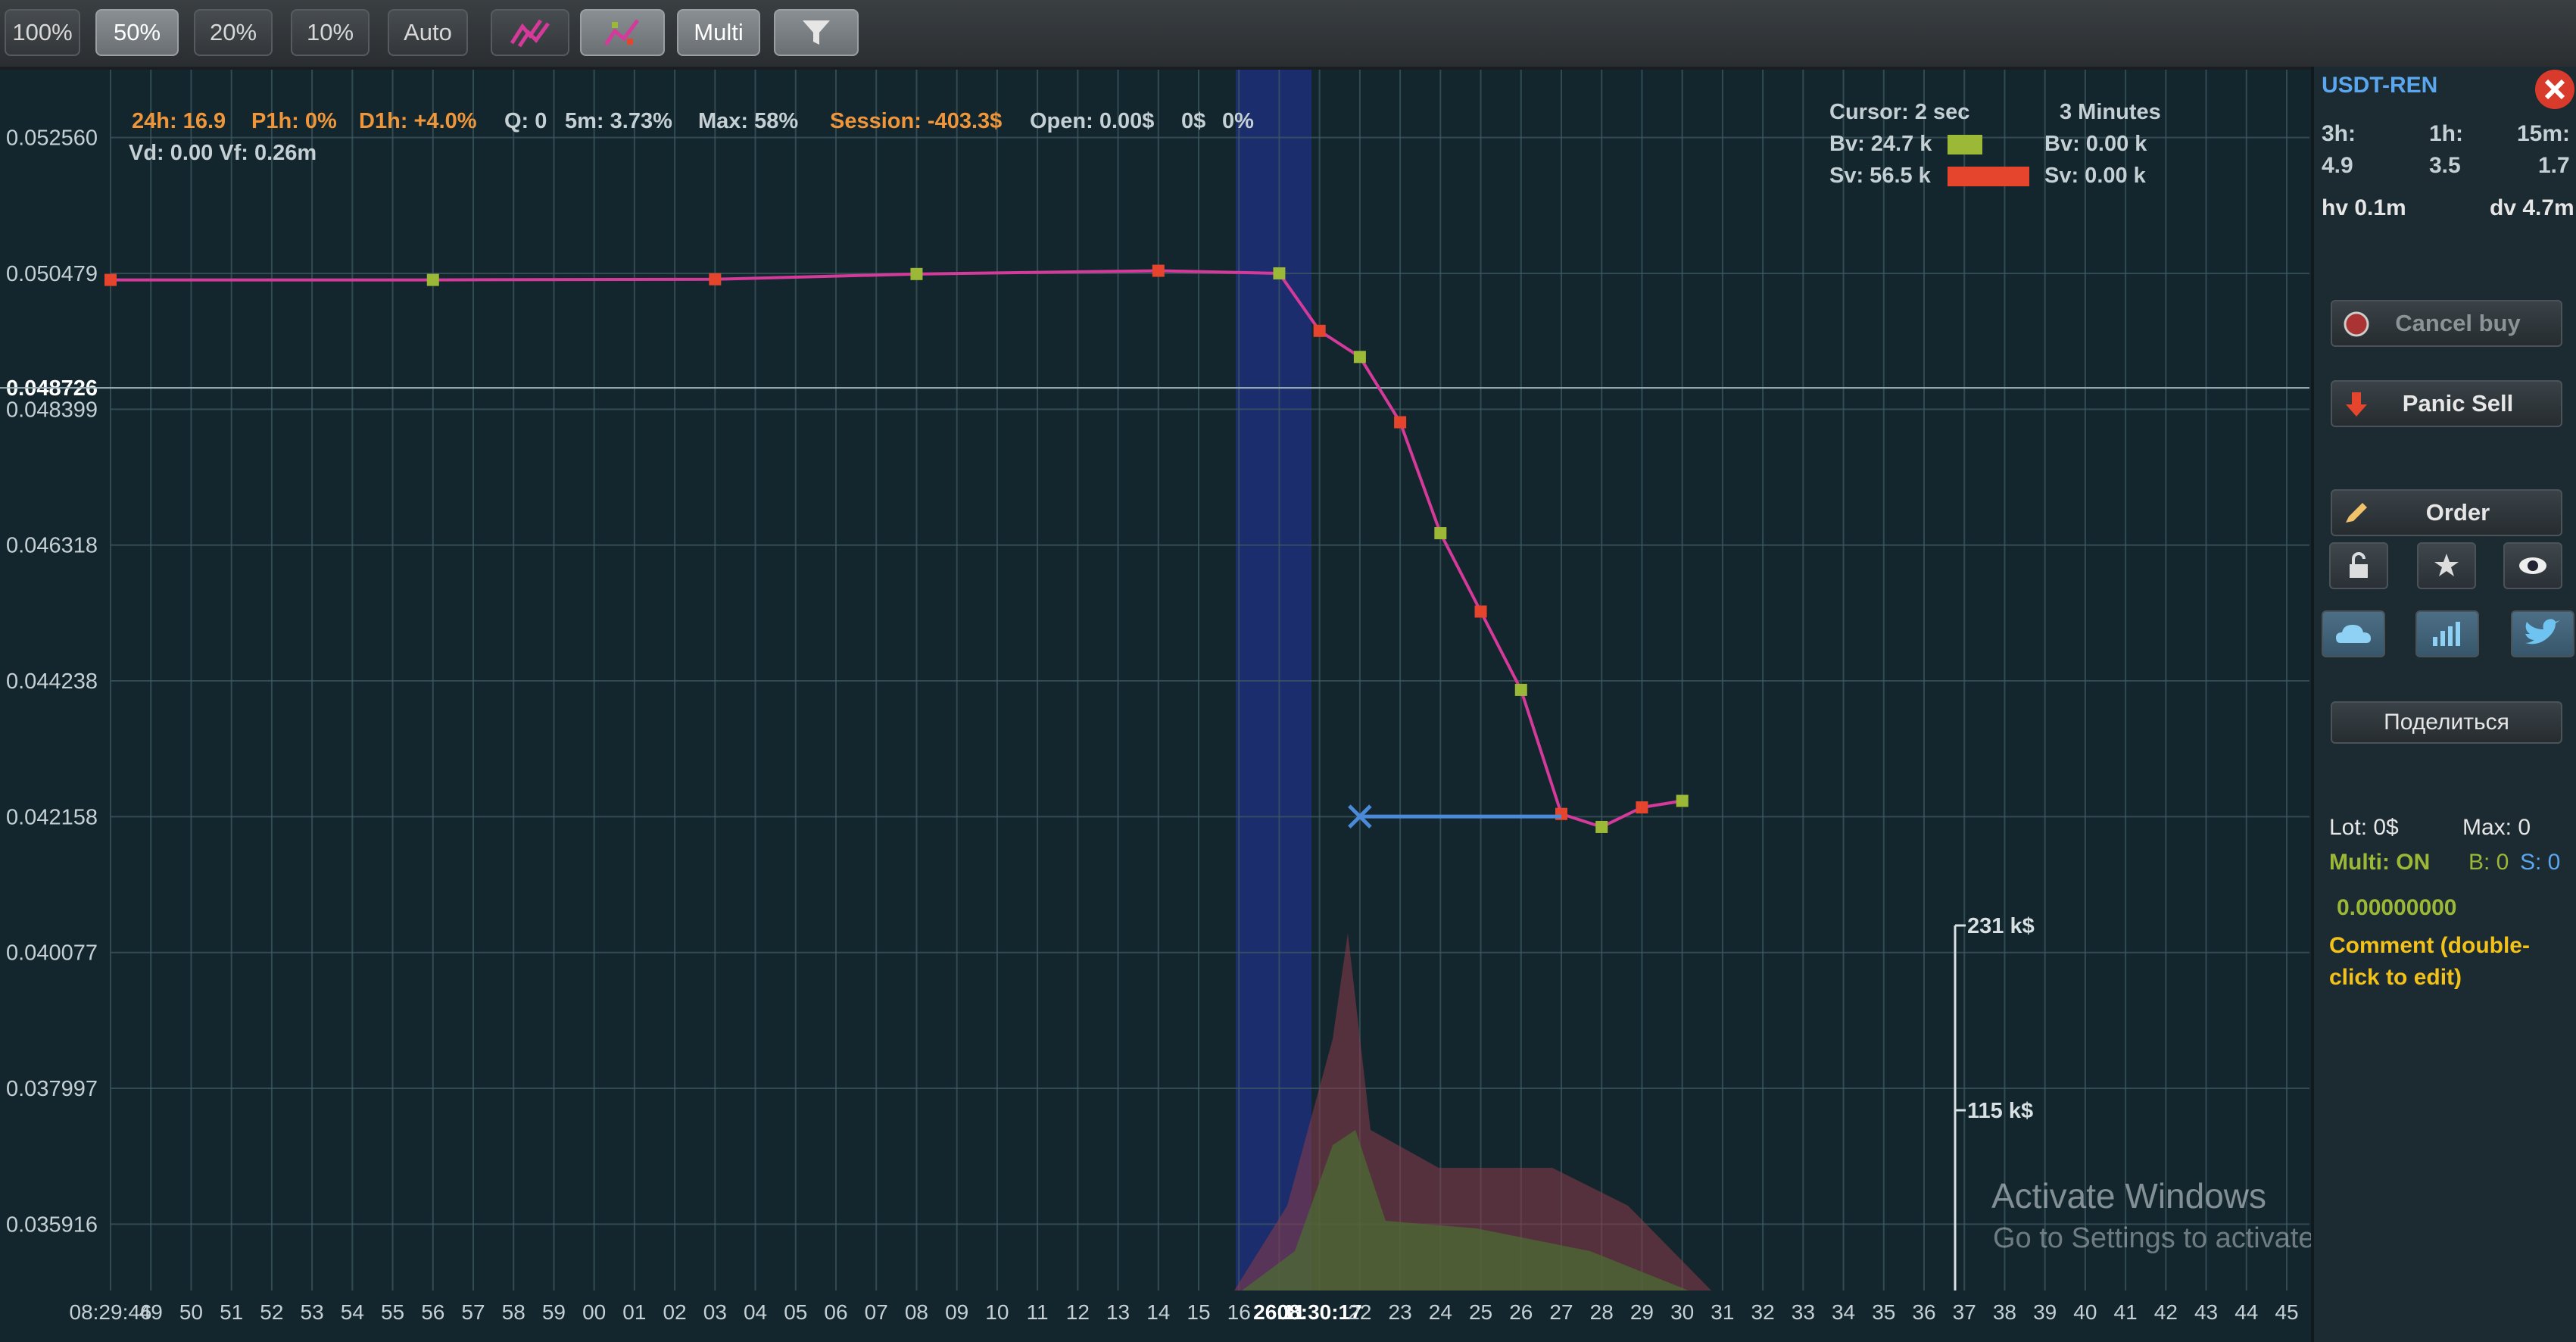 The height and width of the screenshot is (1342, 2576). What do you see at coordinates (1988, 176) in the screenshot?
I see `sell-volume-bar` at bounding box center [1988, 176].